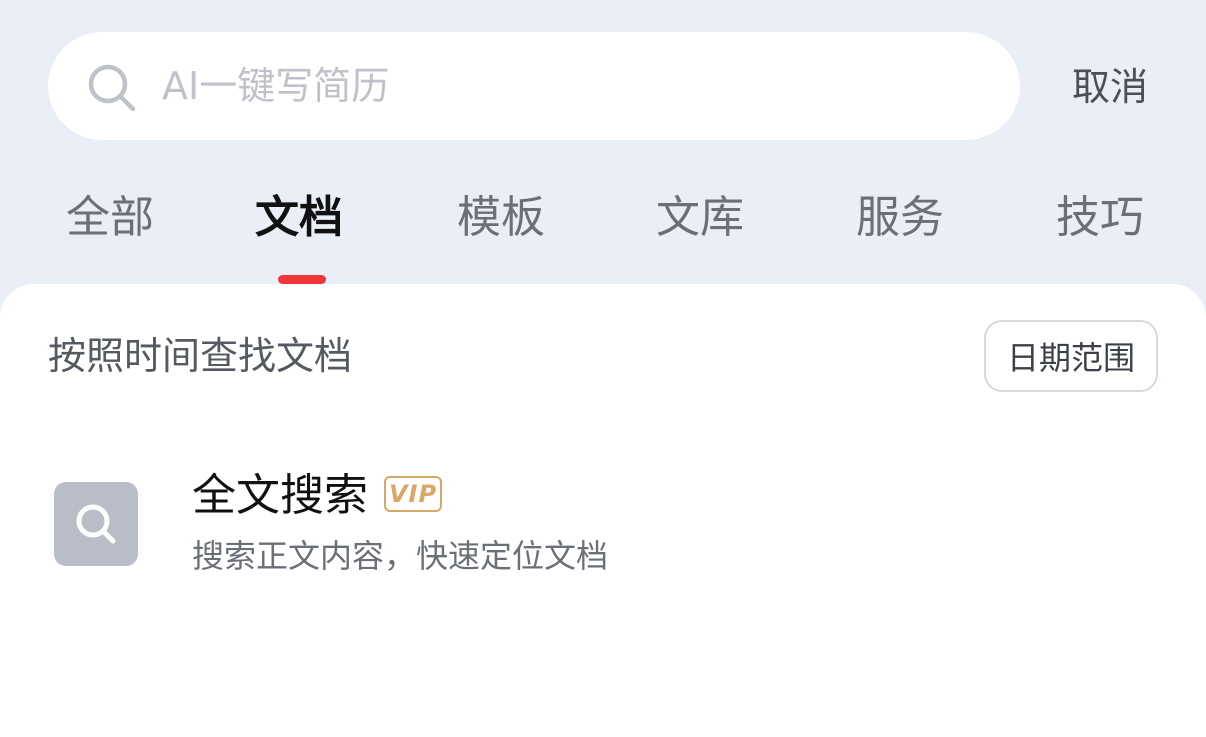  Describe the element at coordinates (501, 218) in the screenshot. I see `tab-templates: 模板` at that location.